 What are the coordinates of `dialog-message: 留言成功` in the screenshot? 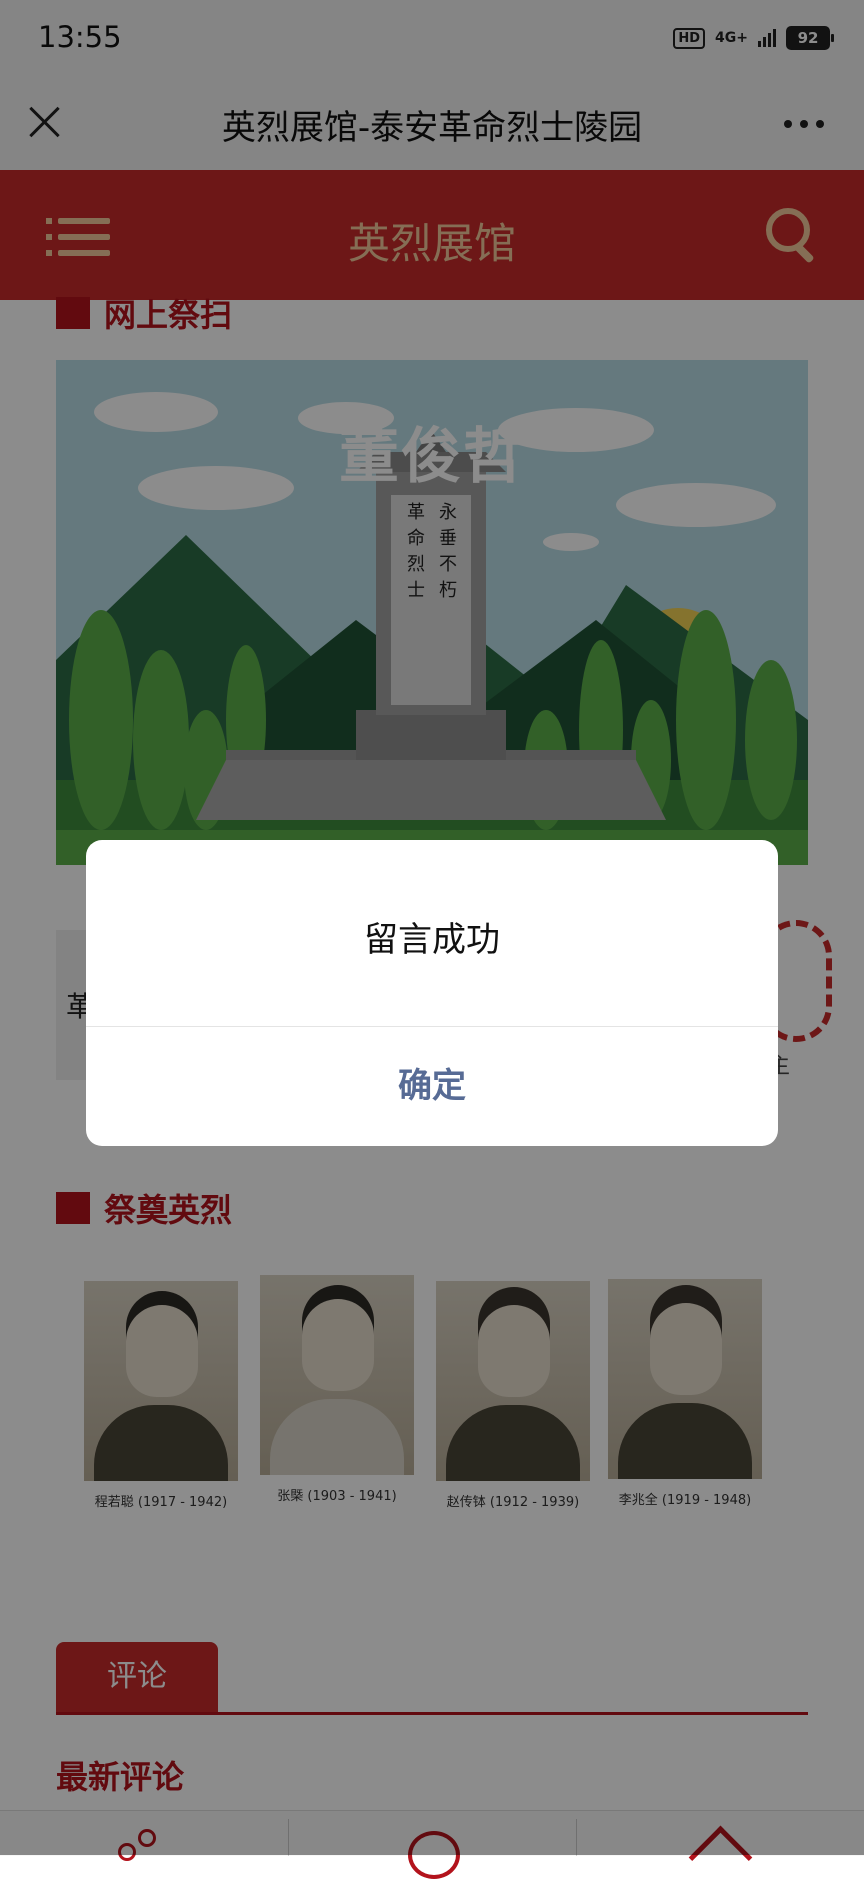 It's located at (432, 940).